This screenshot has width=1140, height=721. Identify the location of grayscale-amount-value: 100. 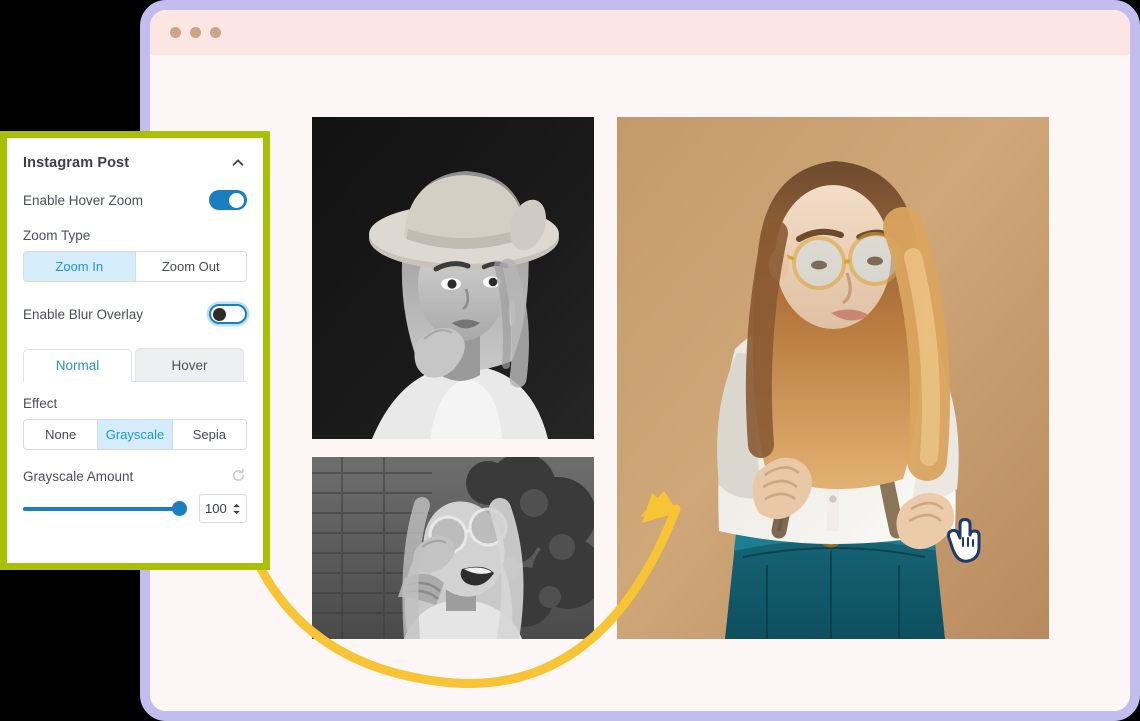
(216, 508).